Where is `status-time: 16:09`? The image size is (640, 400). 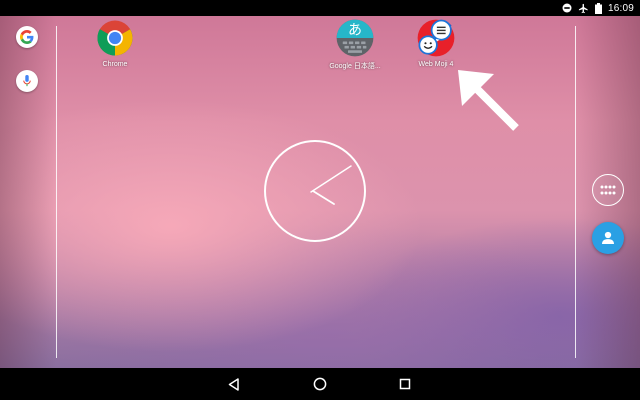 status-time: 16:09 is located at coordinates (620, 8).